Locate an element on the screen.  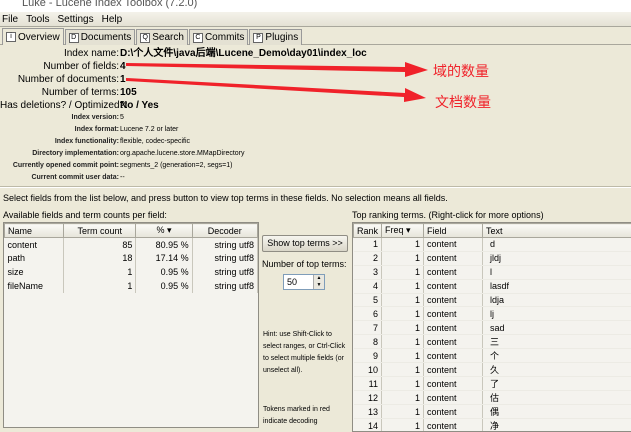
num-top-terms-value: 50 is located at coordinates (292, 282).